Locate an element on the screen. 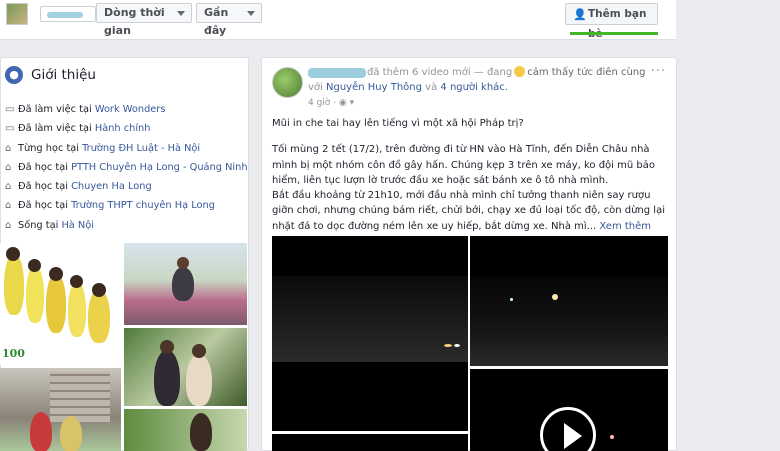  tagged-person-link: Nguyễn Huy Thông is located at coordinates (374, 87).